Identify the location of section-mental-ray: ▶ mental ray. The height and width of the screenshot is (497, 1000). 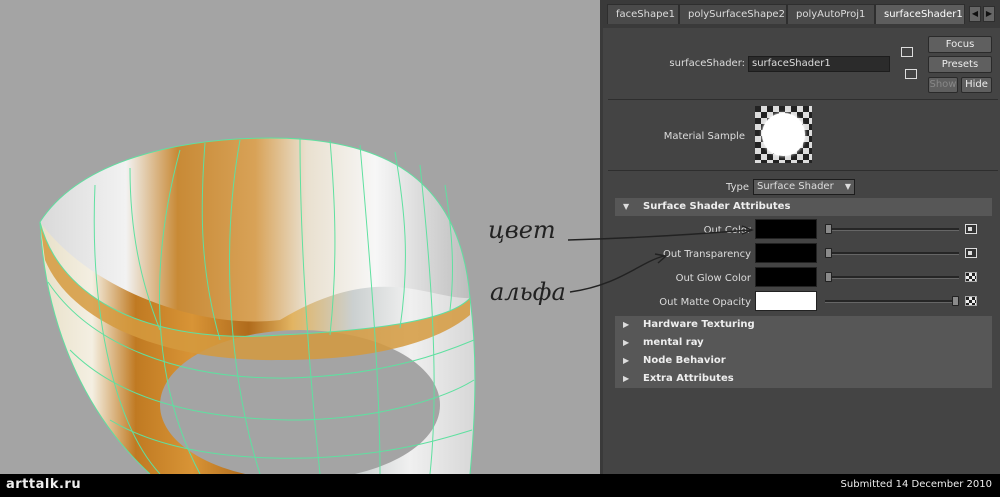
(803, 343).